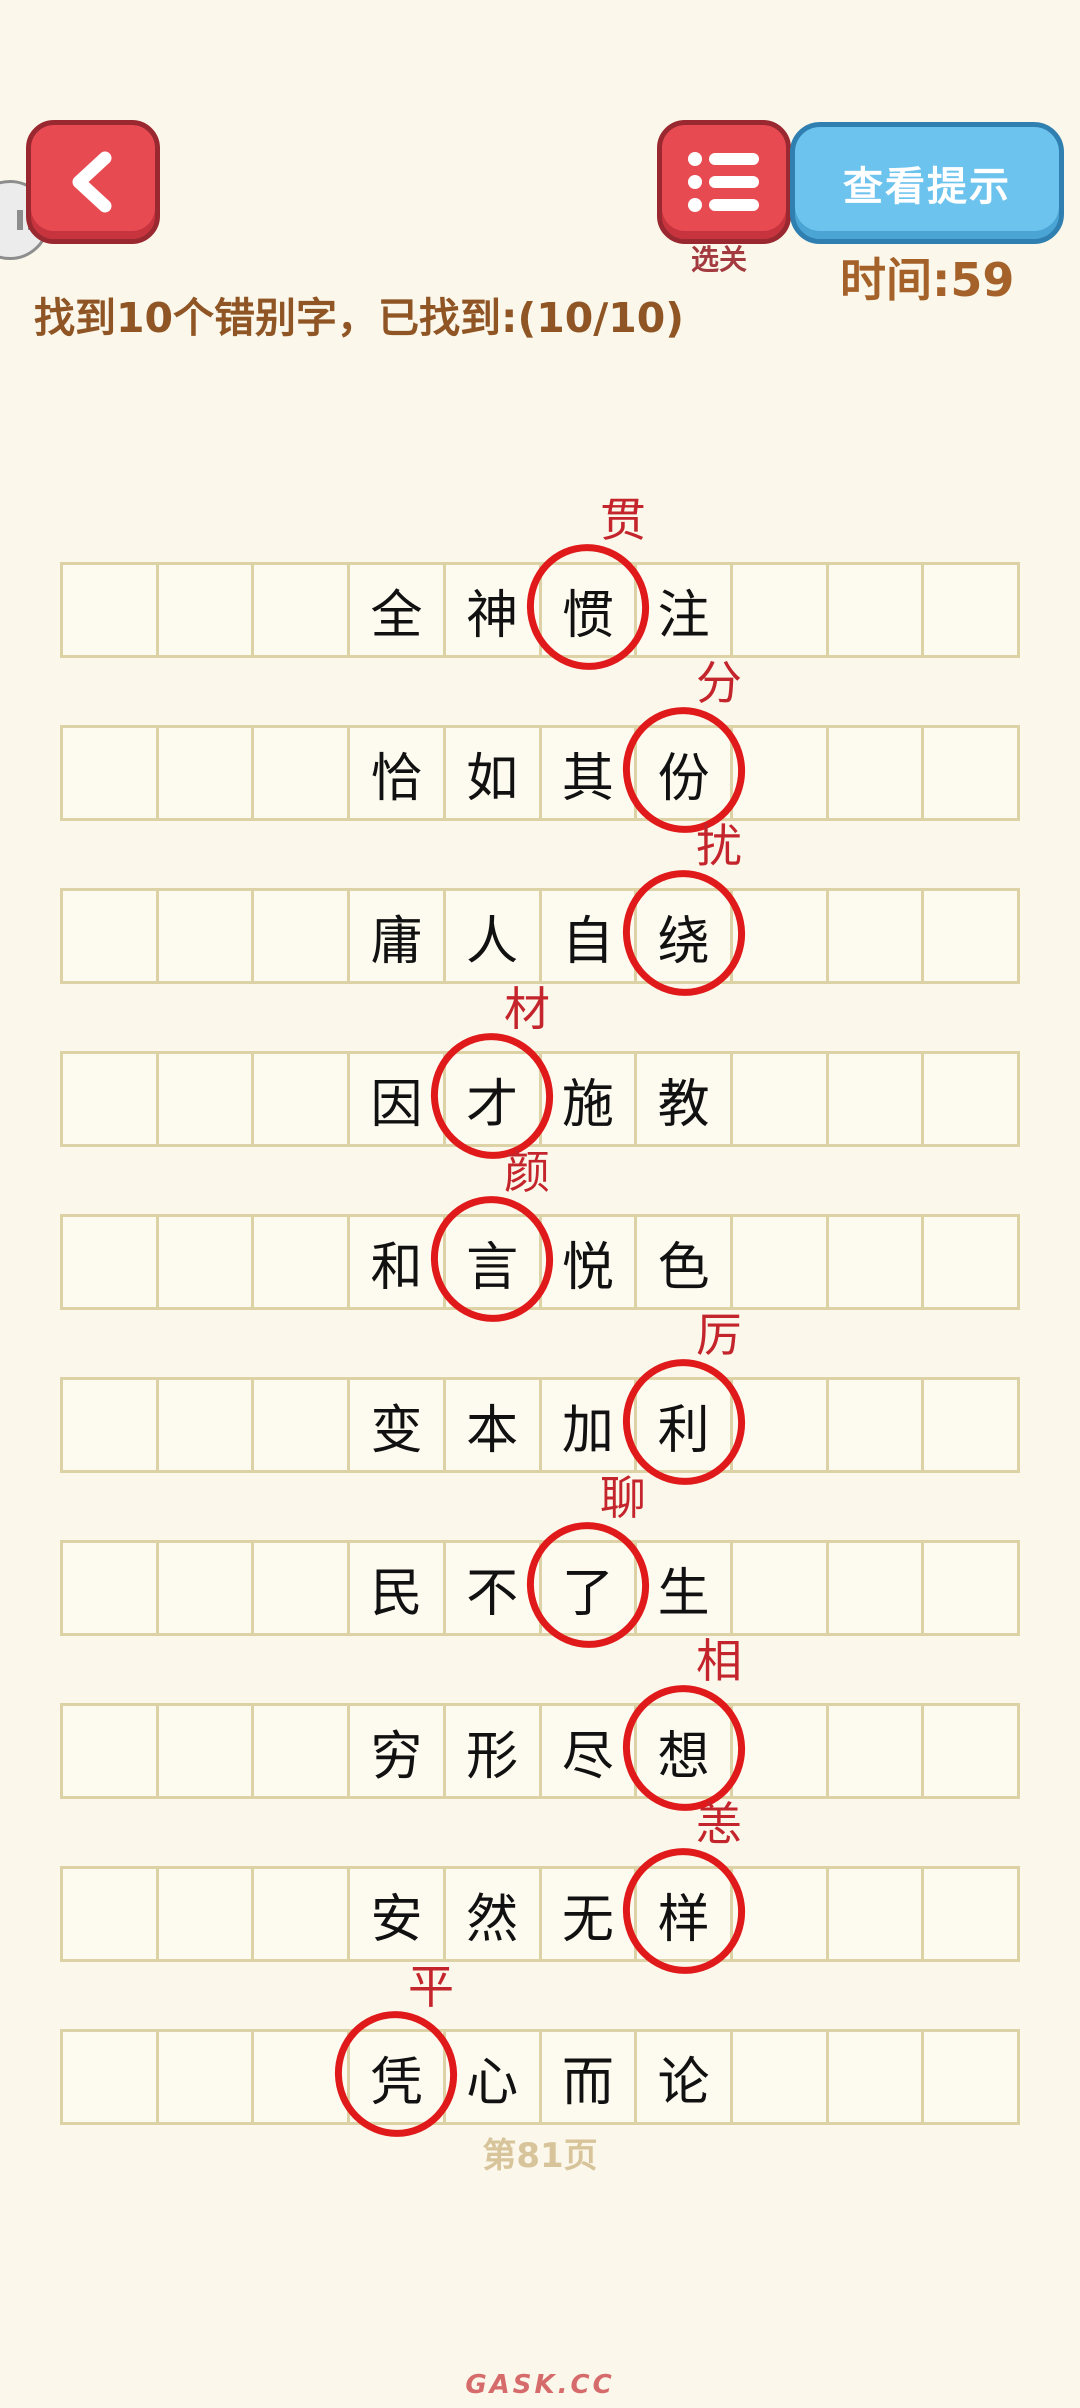 Image resolution: width=1080 pixels, height=2408 pixels. Describe the element at coordinates (398, 1914) in the screenshot. I see `grid-cell: 安` at that location.